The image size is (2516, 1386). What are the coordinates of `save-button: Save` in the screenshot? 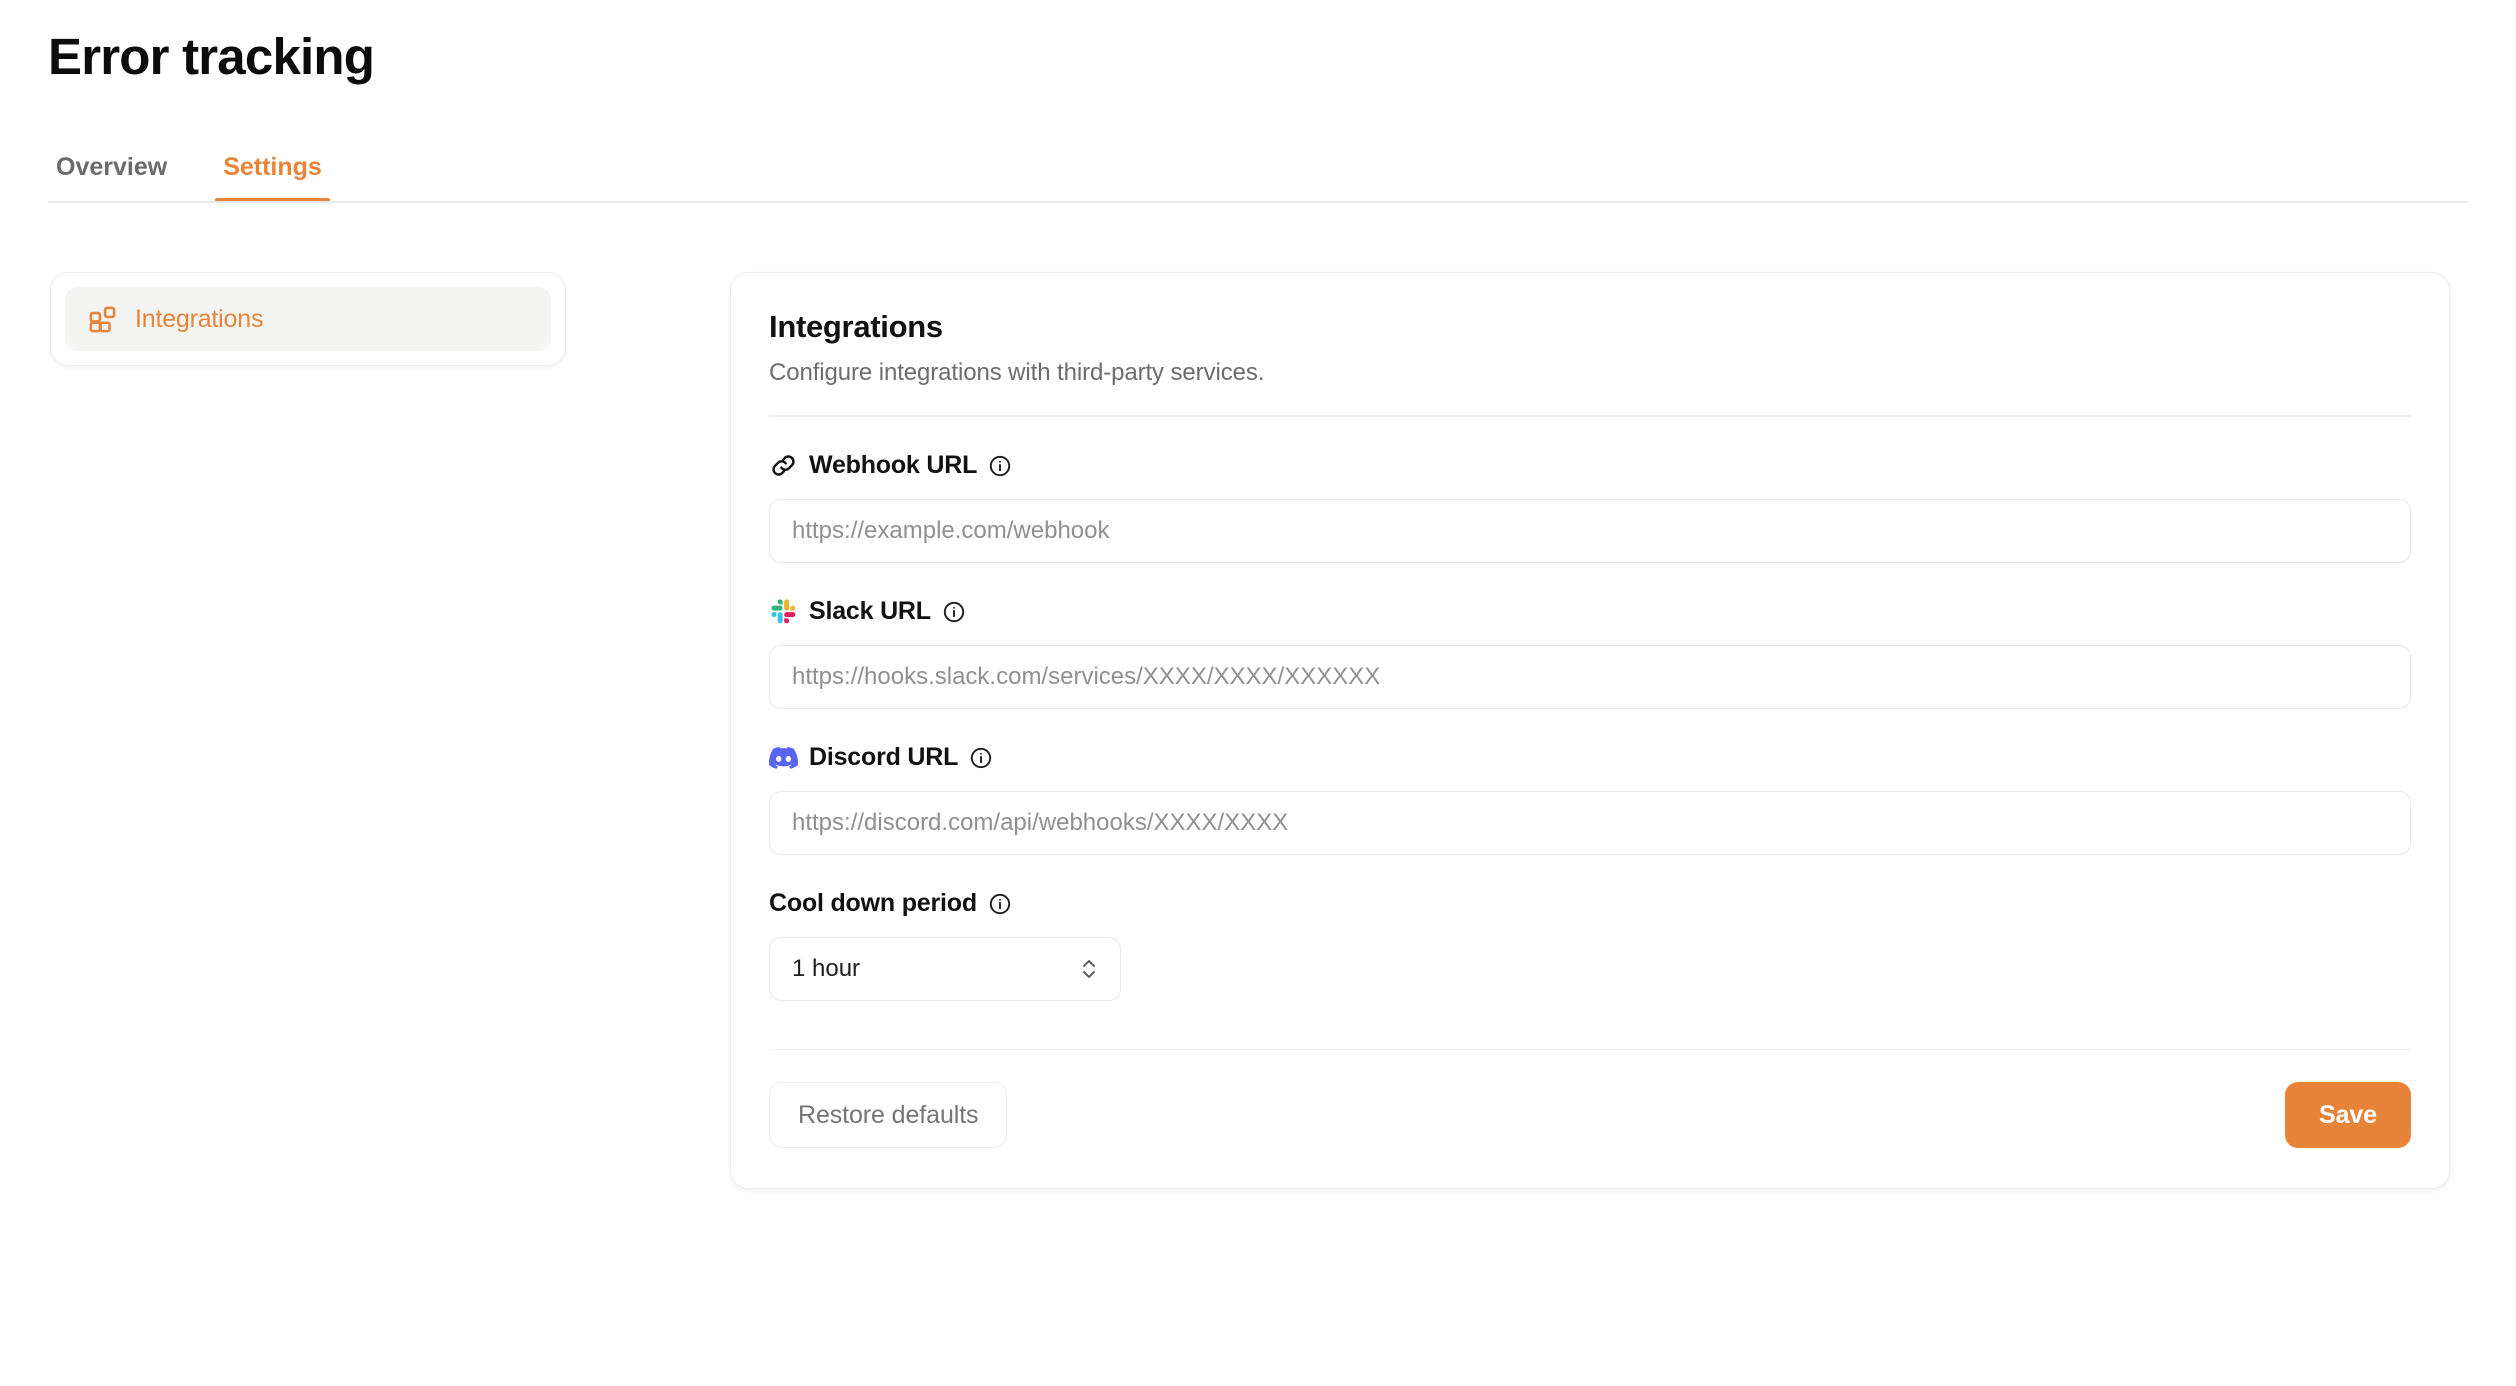 It's located at (2348, 1115).